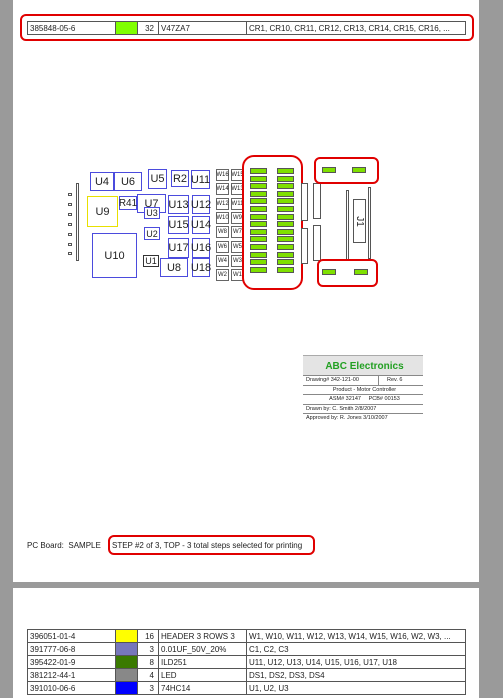 This screenshot has height=698, width=503. Describe the element at coordinates (202, 675) in the screenshot. I see `value: LED` at that location.